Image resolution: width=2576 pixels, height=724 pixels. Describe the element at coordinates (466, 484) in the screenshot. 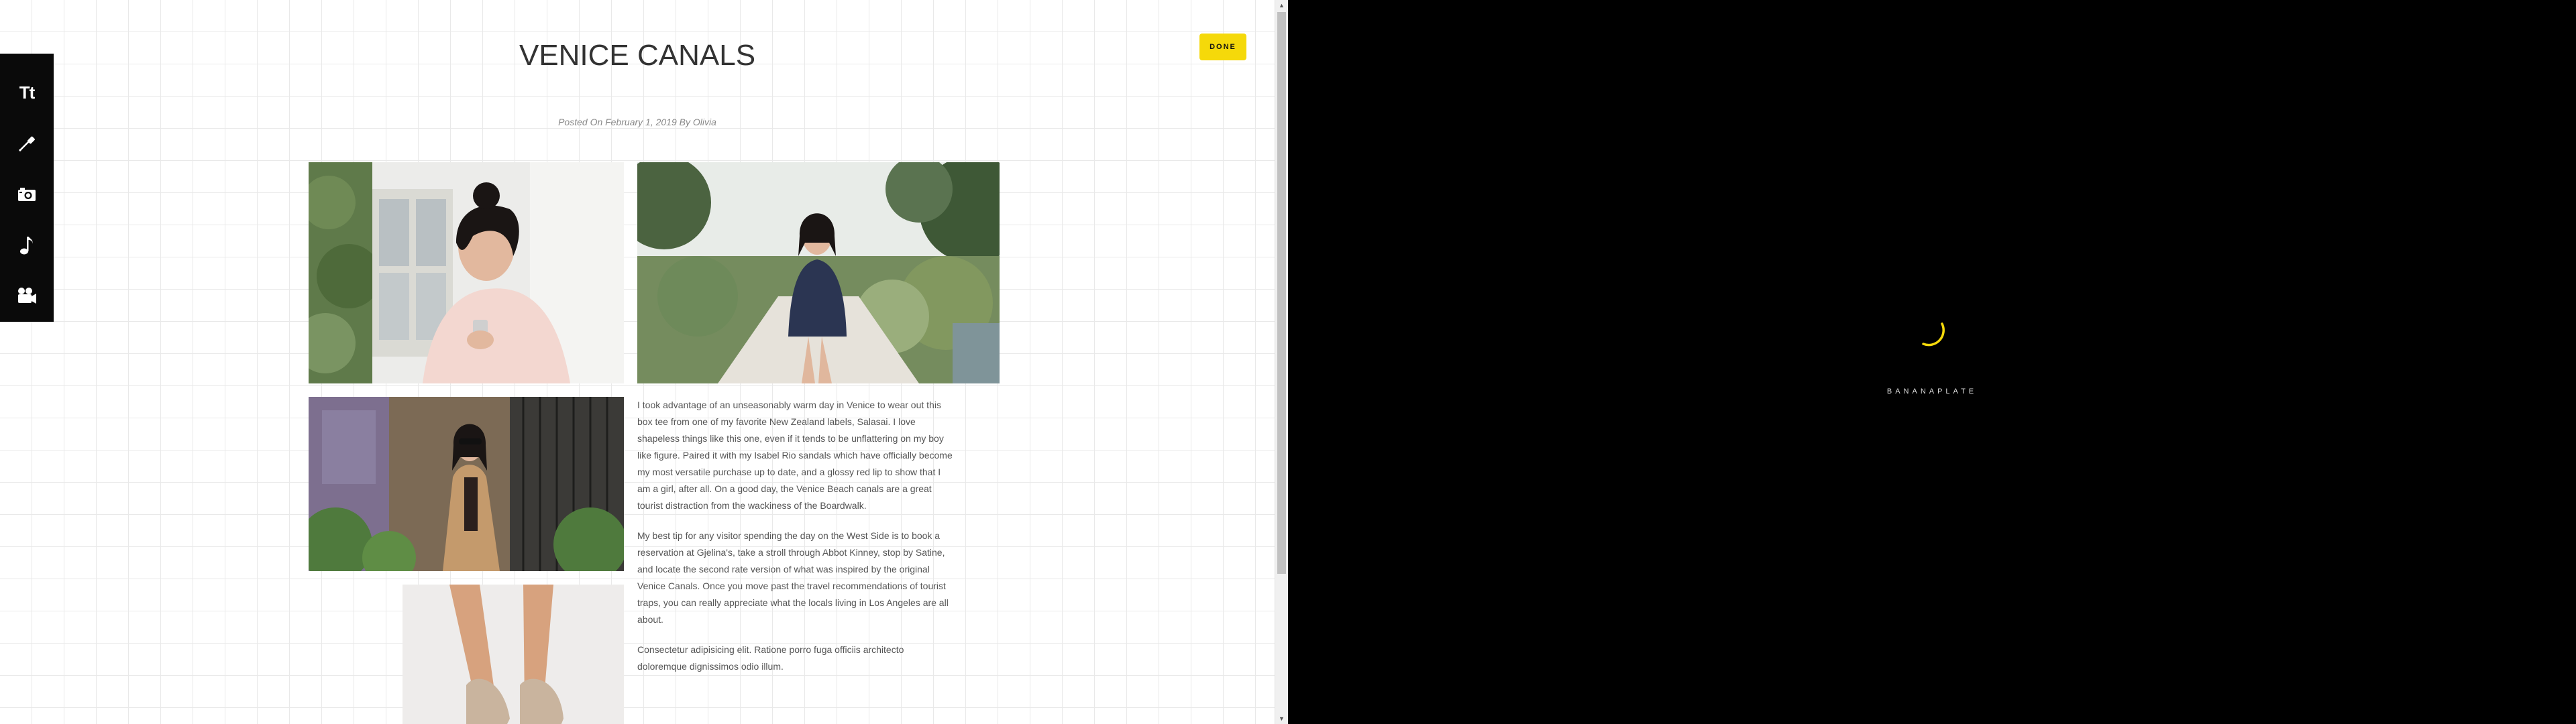

I see `photo-woman-coat` at that location.